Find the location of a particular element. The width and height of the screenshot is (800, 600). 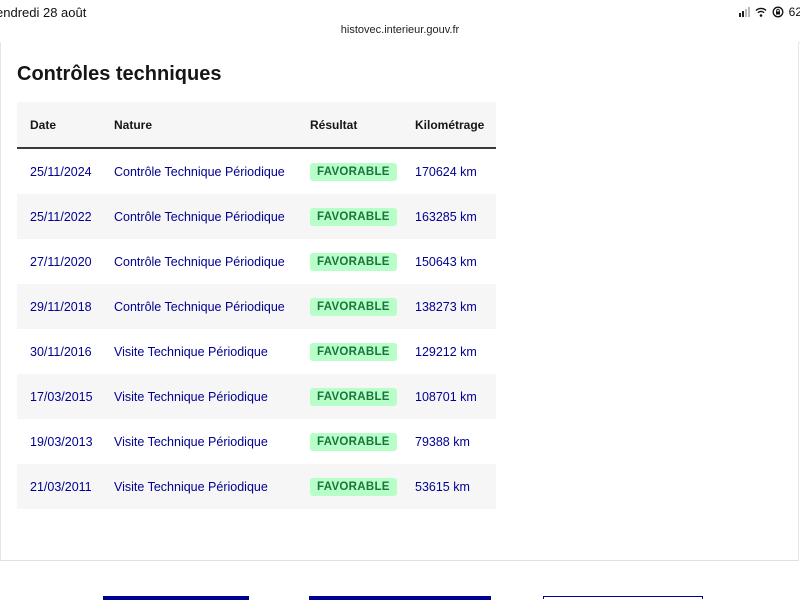

cell-date: 25/11/2024 is located at coordinates (61, 171).